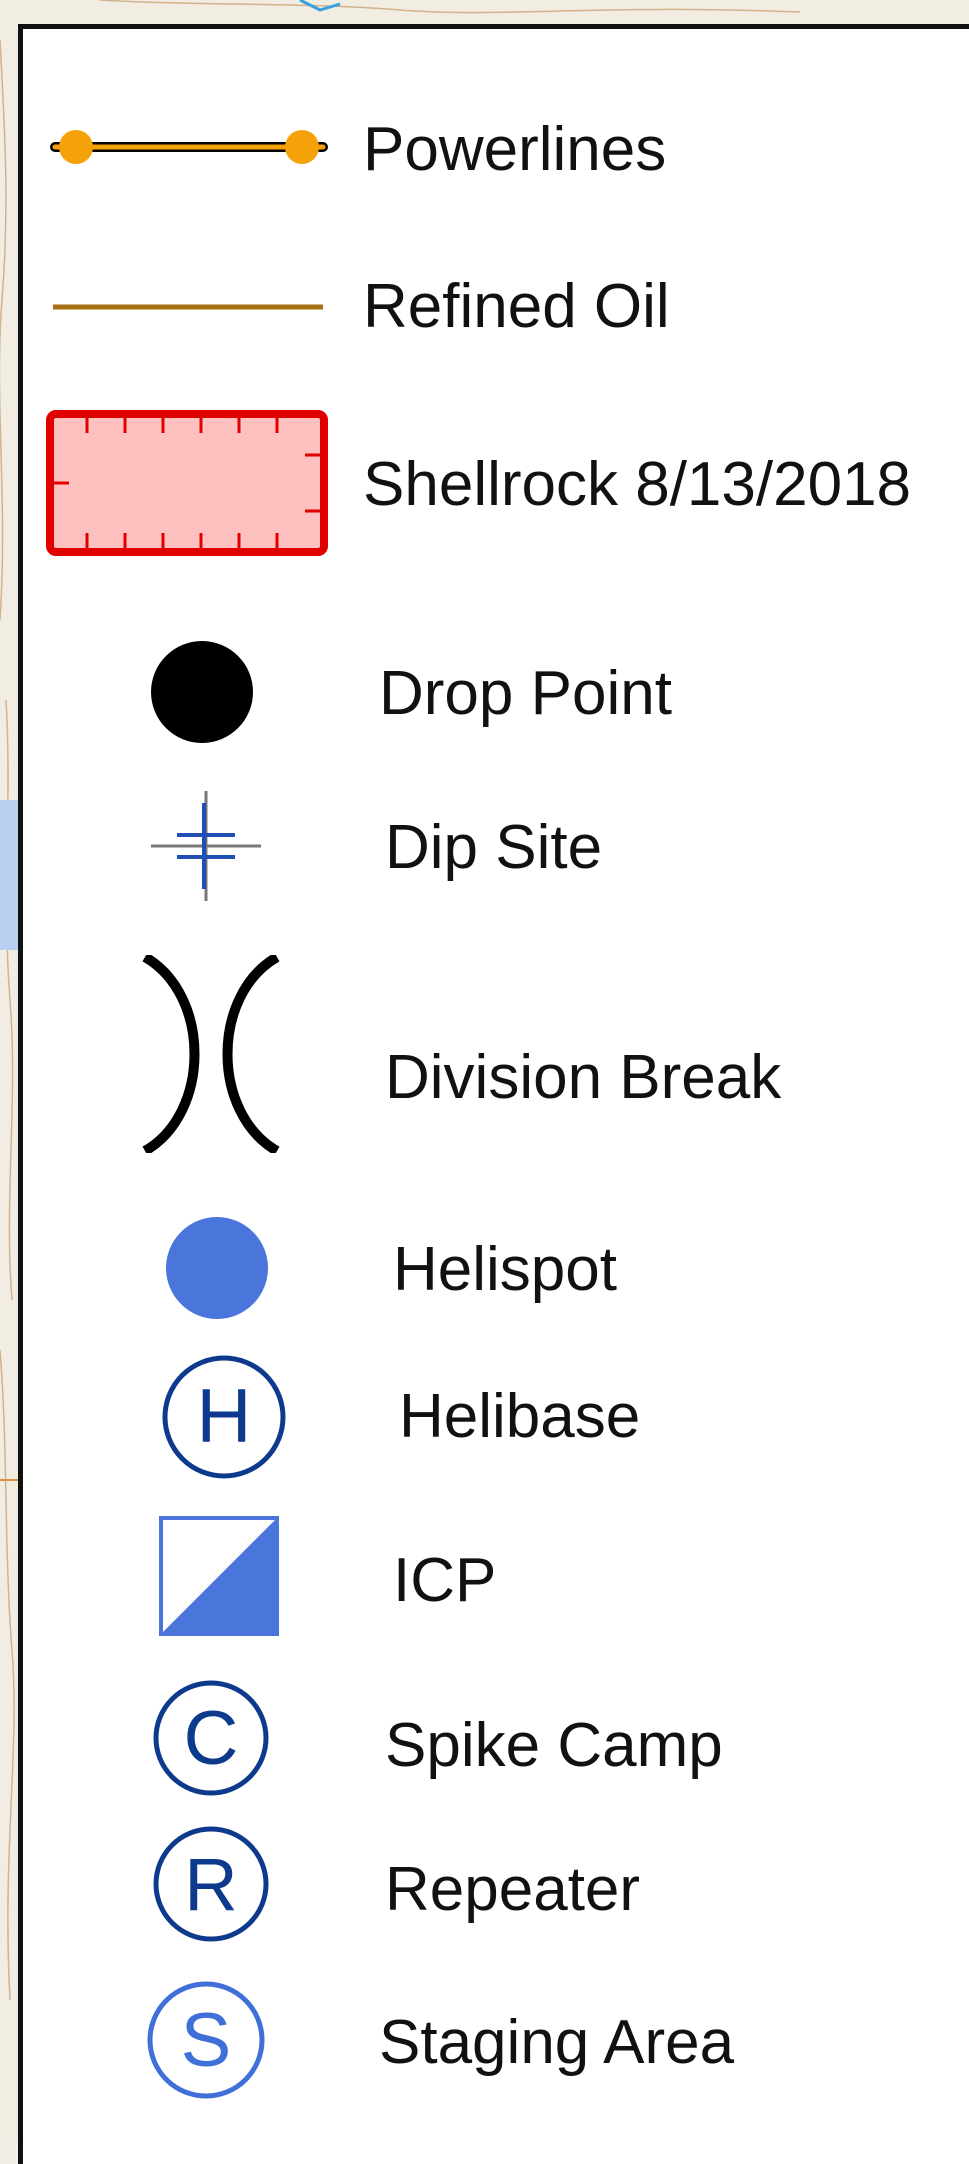  I want to click on legend-item-refined-oil: Refined Oil, so click(496, 329).